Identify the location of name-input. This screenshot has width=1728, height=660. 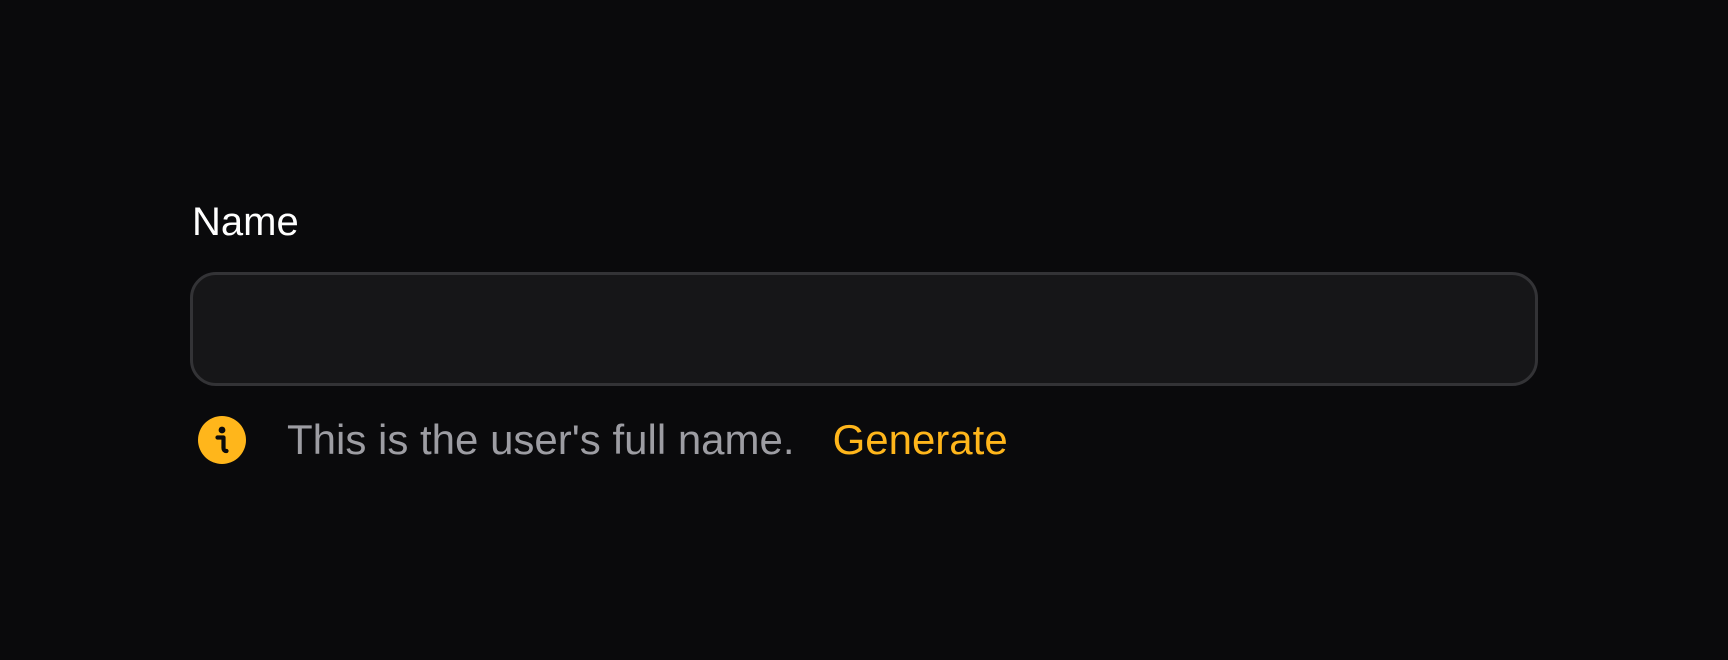
(864, 329).